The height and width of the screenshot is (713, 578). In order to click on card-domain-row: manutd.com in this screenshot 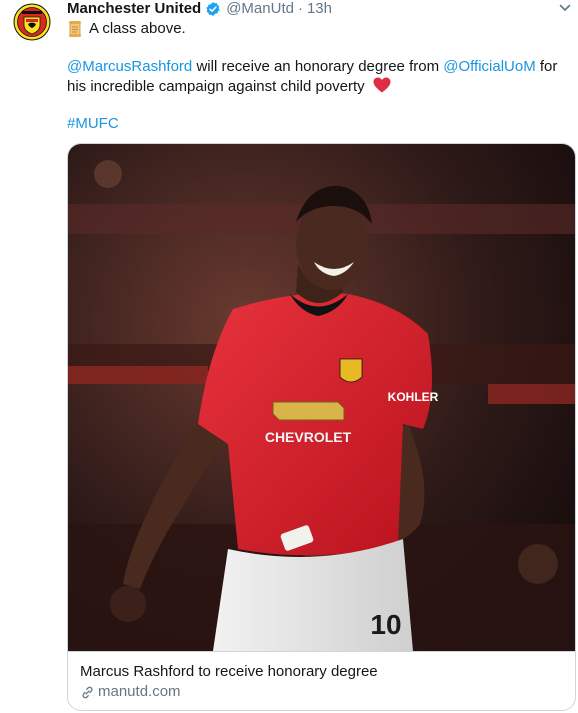, I will do `click(321, 692)`.